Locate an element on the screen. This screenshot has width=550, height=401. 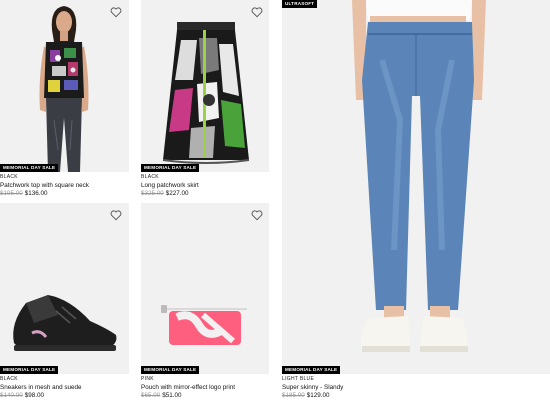
original-price: $140.00 is located at coordinates (11, 395).